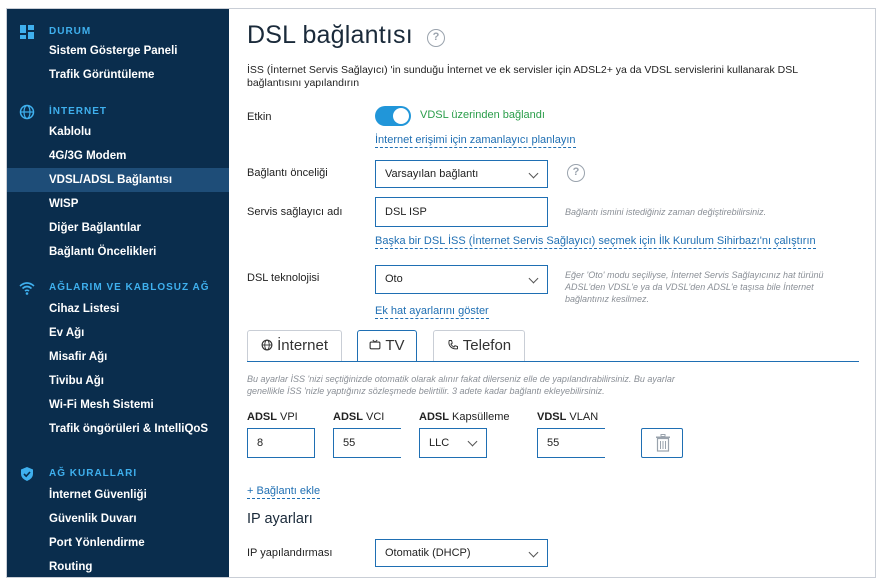 The image size is (883, 583). I want to click on dashboard-icon, so click(27, 32).